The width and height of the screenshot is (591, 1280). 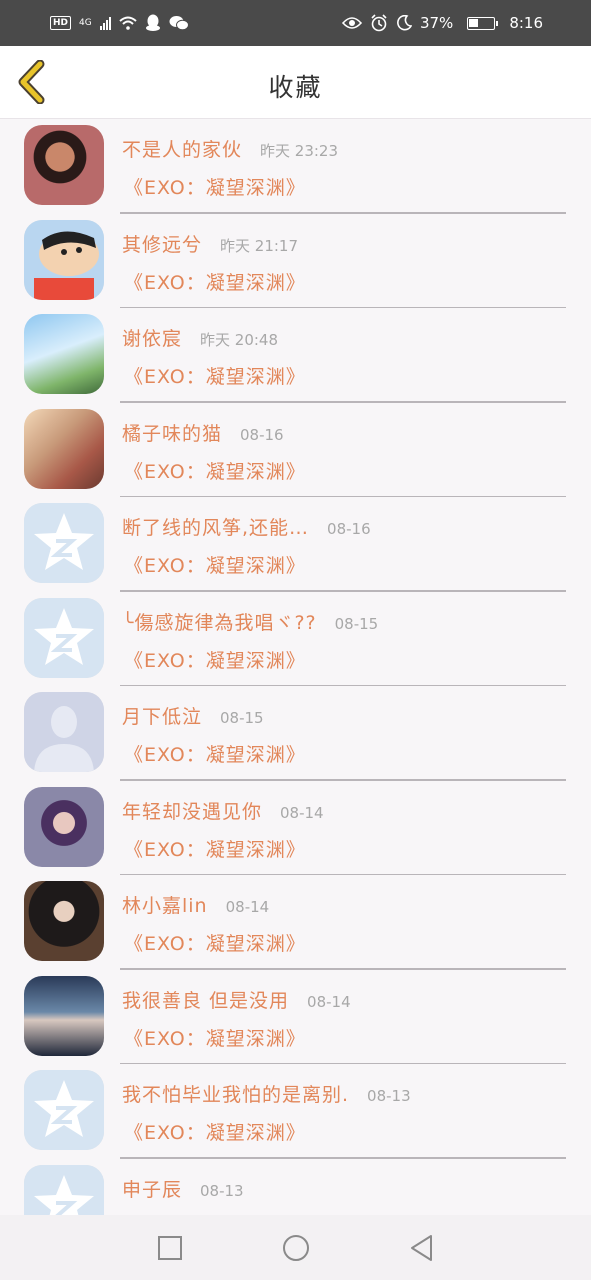 What do you see at coordinates (295, 639) in the screenshot?
I see `list-item: ╰傷感旋律為我唱ヾ?? 08-15 《EXO：凝望深渊》` at bounding box center [295, 639].